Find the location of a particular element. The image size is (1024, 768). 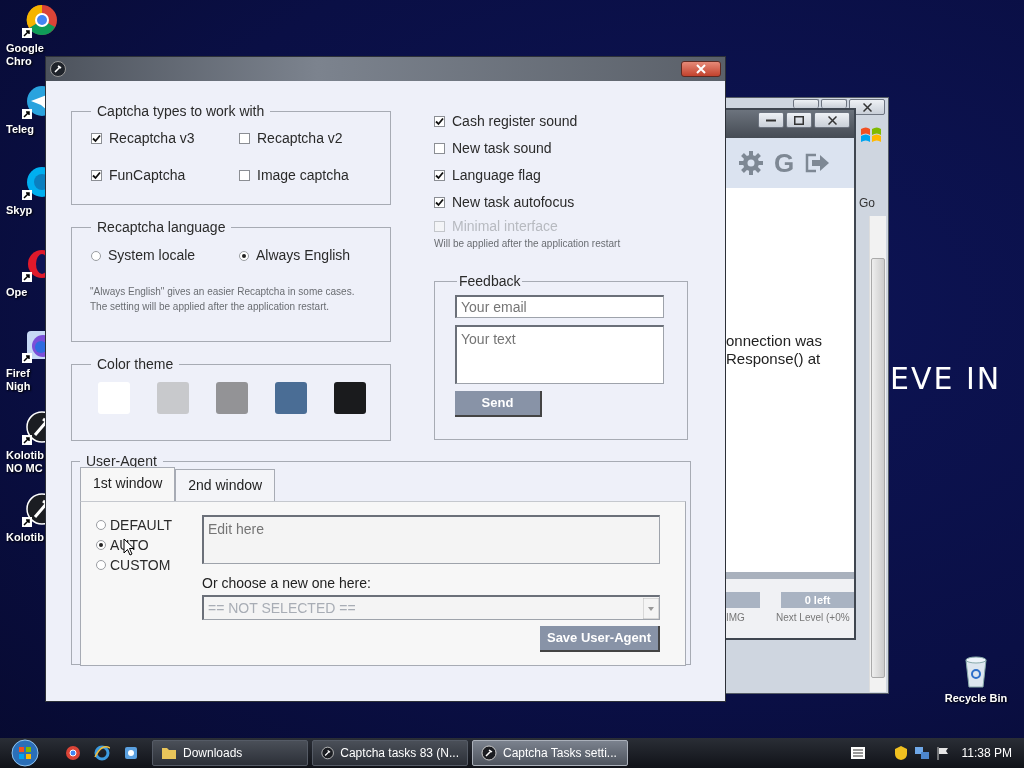

wallpaper-text: EVE IN is located at coordinates (946, 379).